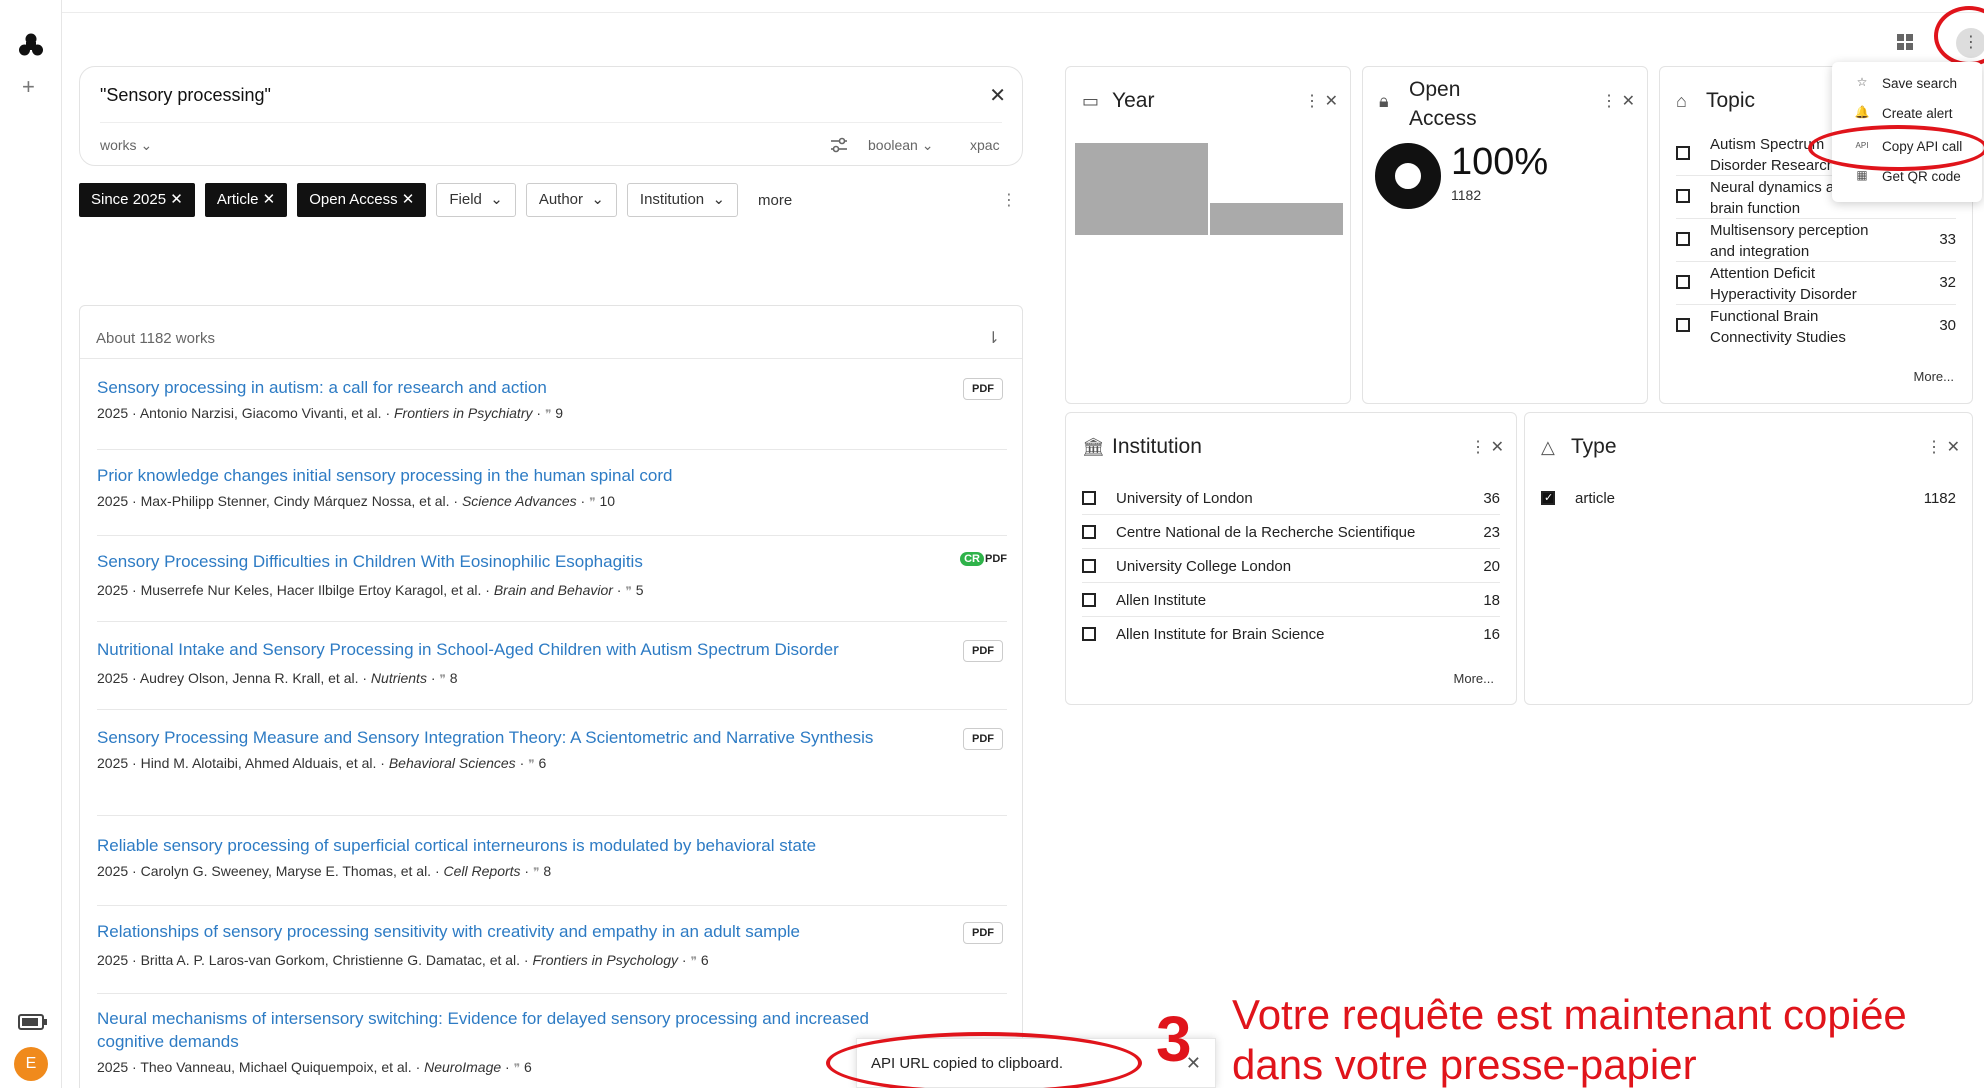 The image size is (1984, 1088). Describe the element at coordinates (1907, 113) in the screenshot. I see `menu-item-create-alert: 🔔 Create alert` at that location.